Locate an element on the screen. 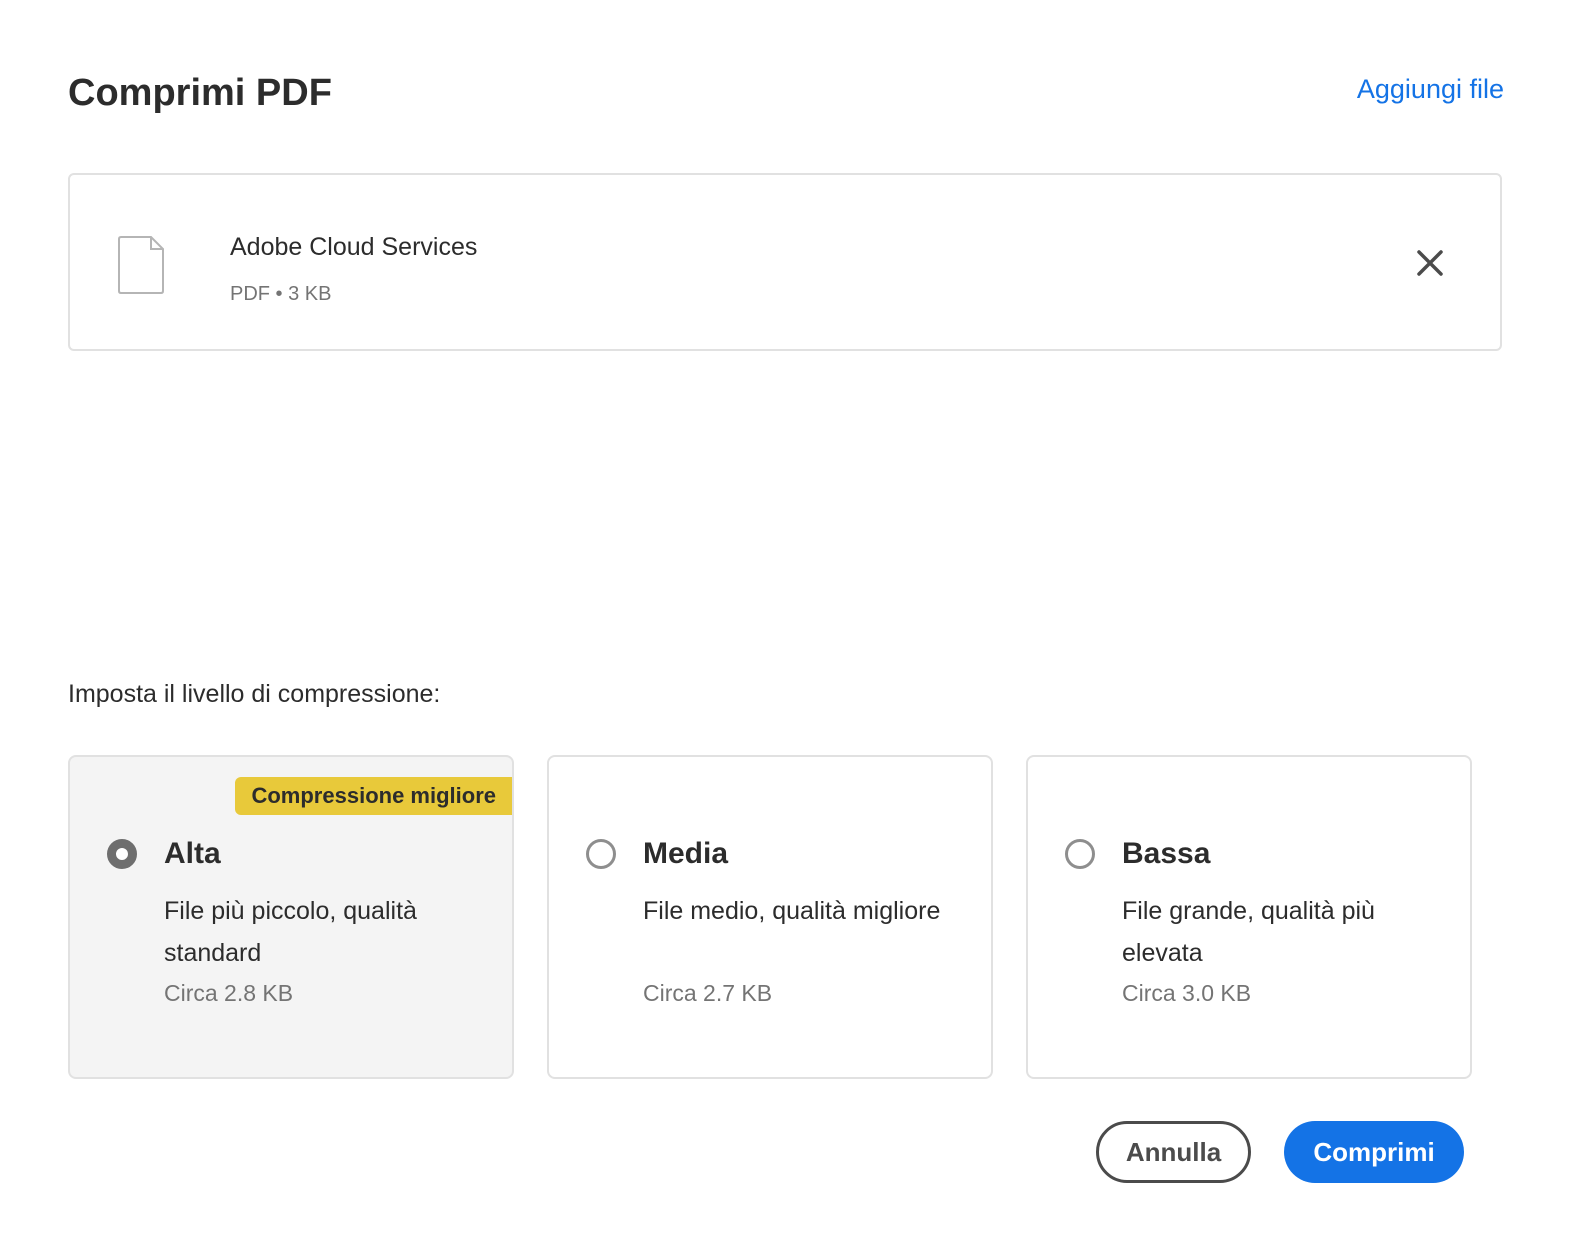 The height and width of the screenshot is (1240, 1572). radio-bassa is located at coordinates (1080, 854).